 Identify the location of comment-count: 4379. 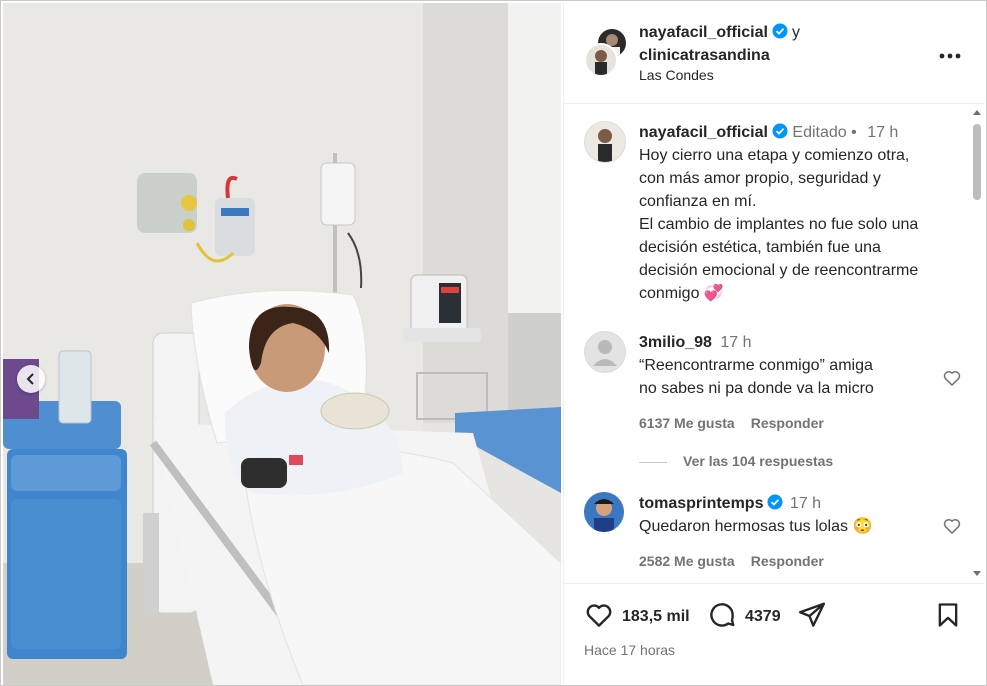
(763, 617).